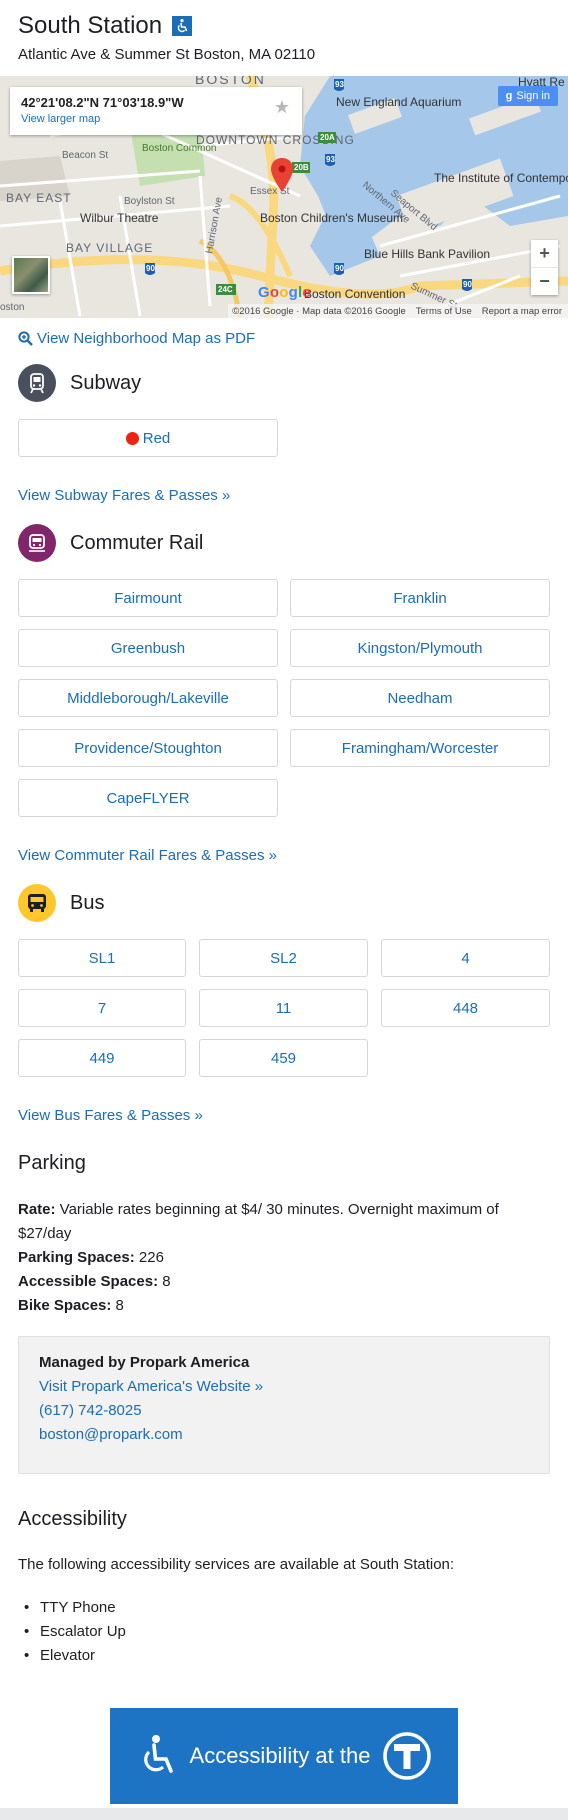 Image resolution: width=568 pixels, height=1820 pixels. I want to click on route-button-459: 459, so click(283, 1058).